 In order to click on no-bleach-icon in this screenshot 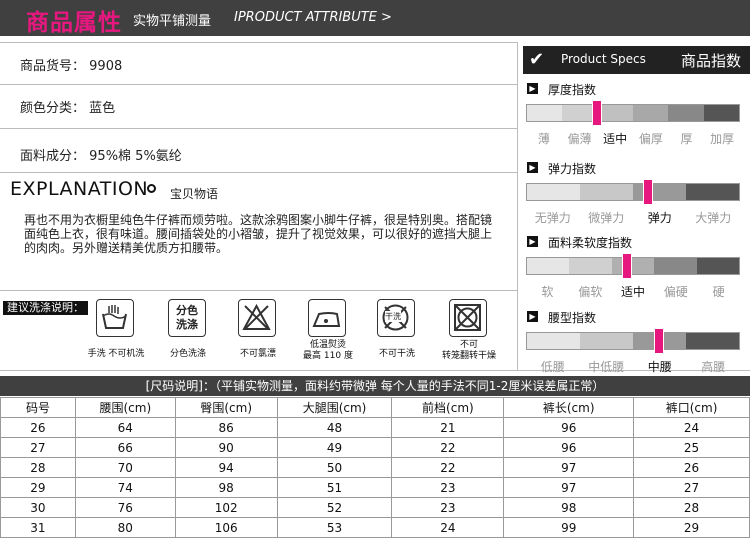, I will do `click(257, 318)`.